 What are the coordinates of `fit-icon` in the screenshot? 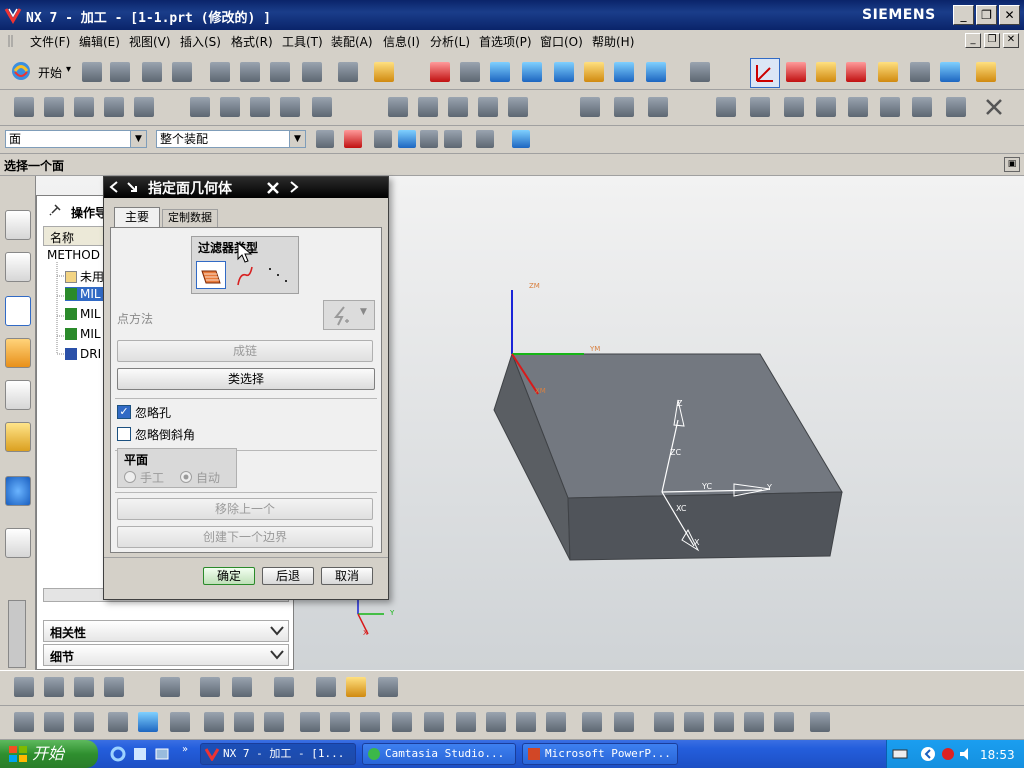 It's located at (440, 72).